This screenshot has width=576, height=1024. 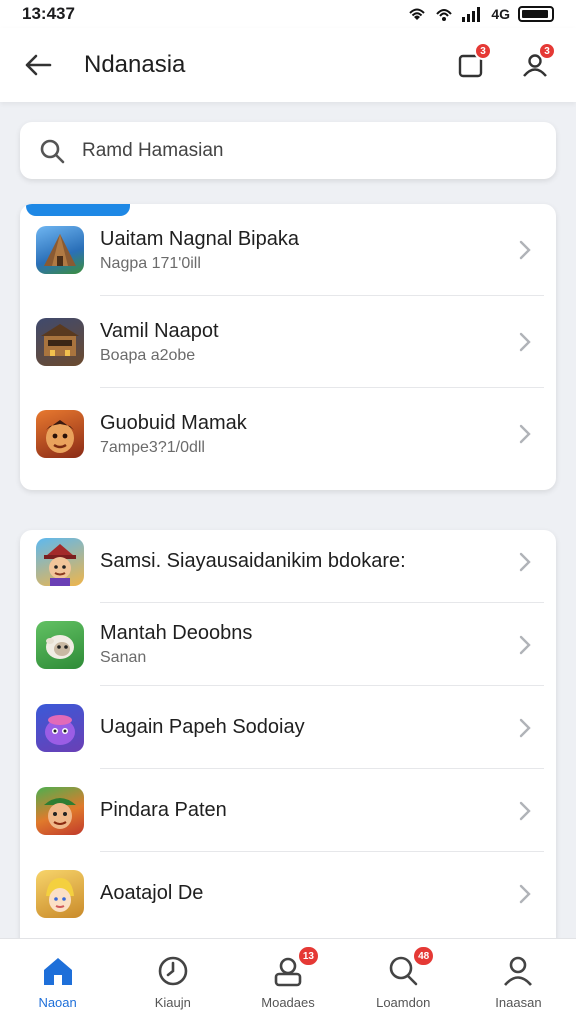 What do you see at coordinates (60, 644) in the screenshot?
I see `sheep-icon` at bounding box center [60, 644].